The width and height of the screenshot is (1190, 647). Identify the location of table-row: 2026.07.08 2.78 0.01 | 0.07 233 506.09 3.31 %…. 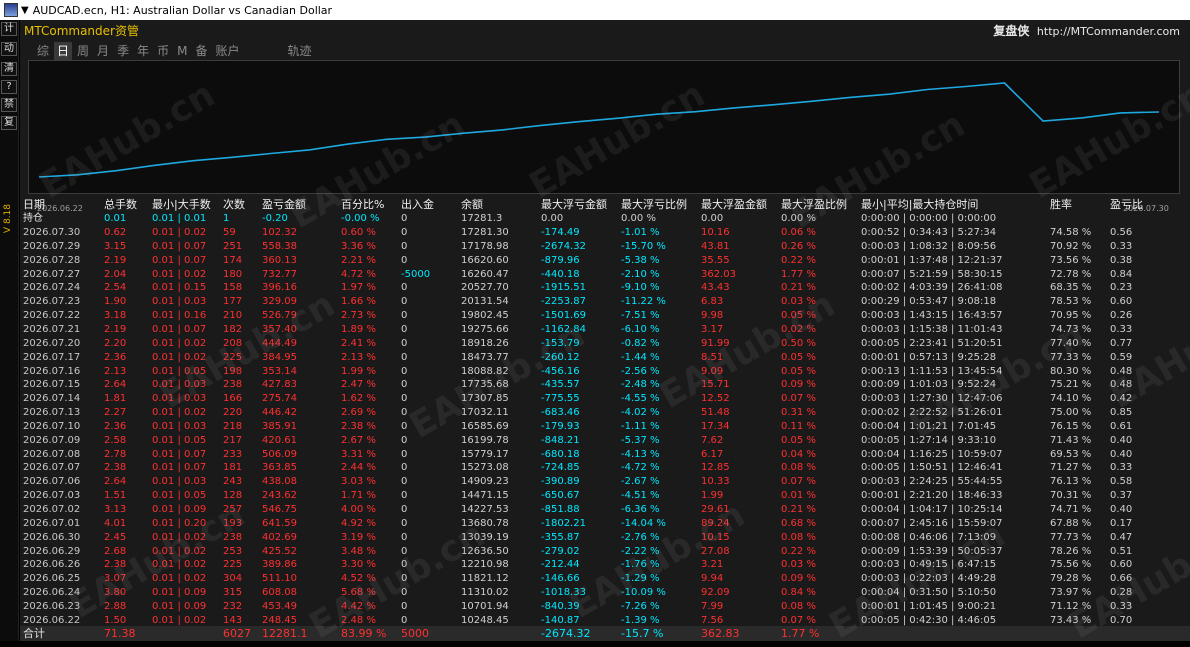
(605, 455).